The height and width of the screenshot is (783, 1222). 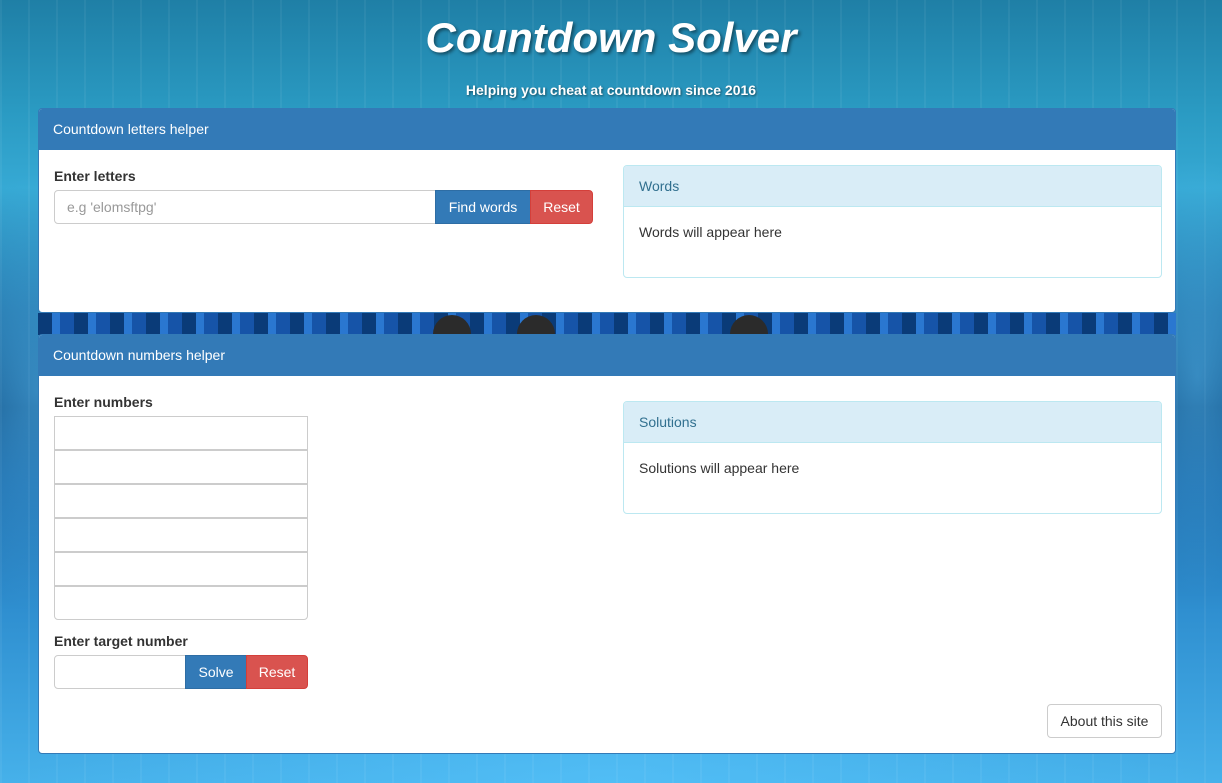 I want to click on numbers-label: Enter numbers, so click(x=103, y=402).